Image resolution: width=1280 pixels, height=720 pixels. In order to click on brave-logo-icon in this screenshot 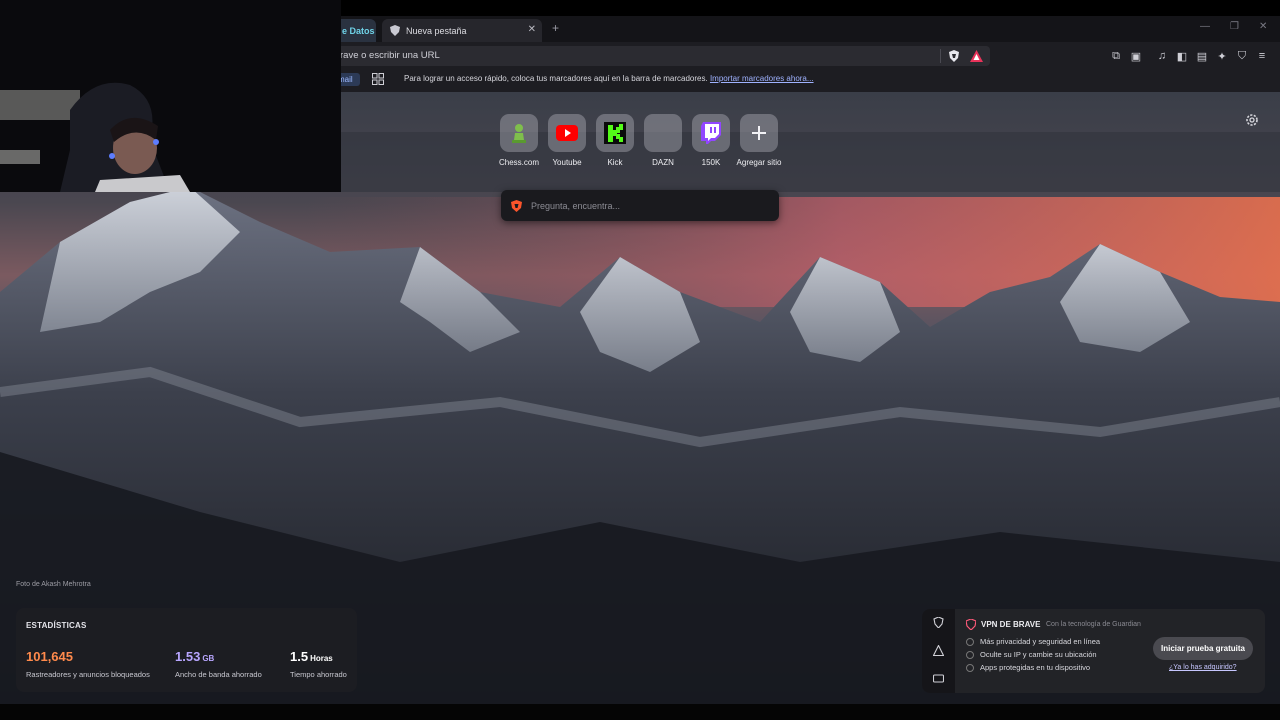, I will do `click(516, 206)`.